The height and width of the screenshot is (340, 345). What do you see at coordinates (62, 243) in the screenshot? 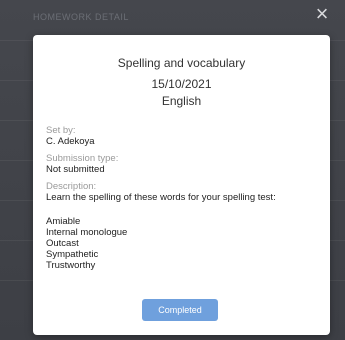
I see `word-list-item: Outcast` at bounding box center [62, 243].